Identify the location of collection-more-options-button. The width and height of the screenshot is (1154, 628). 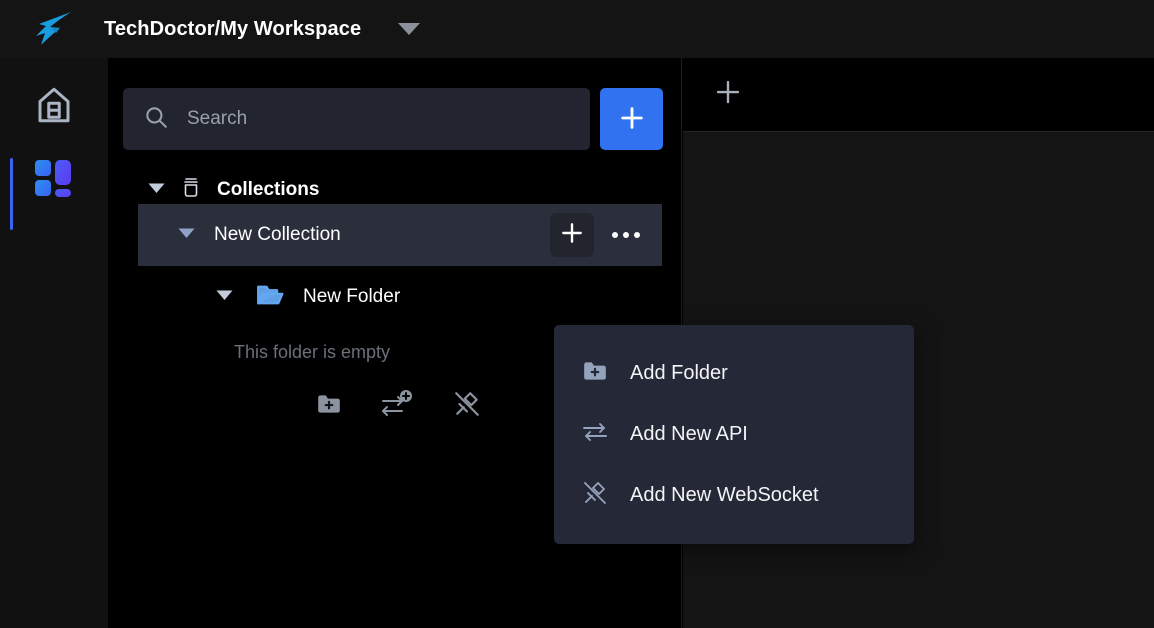
(626, 235).